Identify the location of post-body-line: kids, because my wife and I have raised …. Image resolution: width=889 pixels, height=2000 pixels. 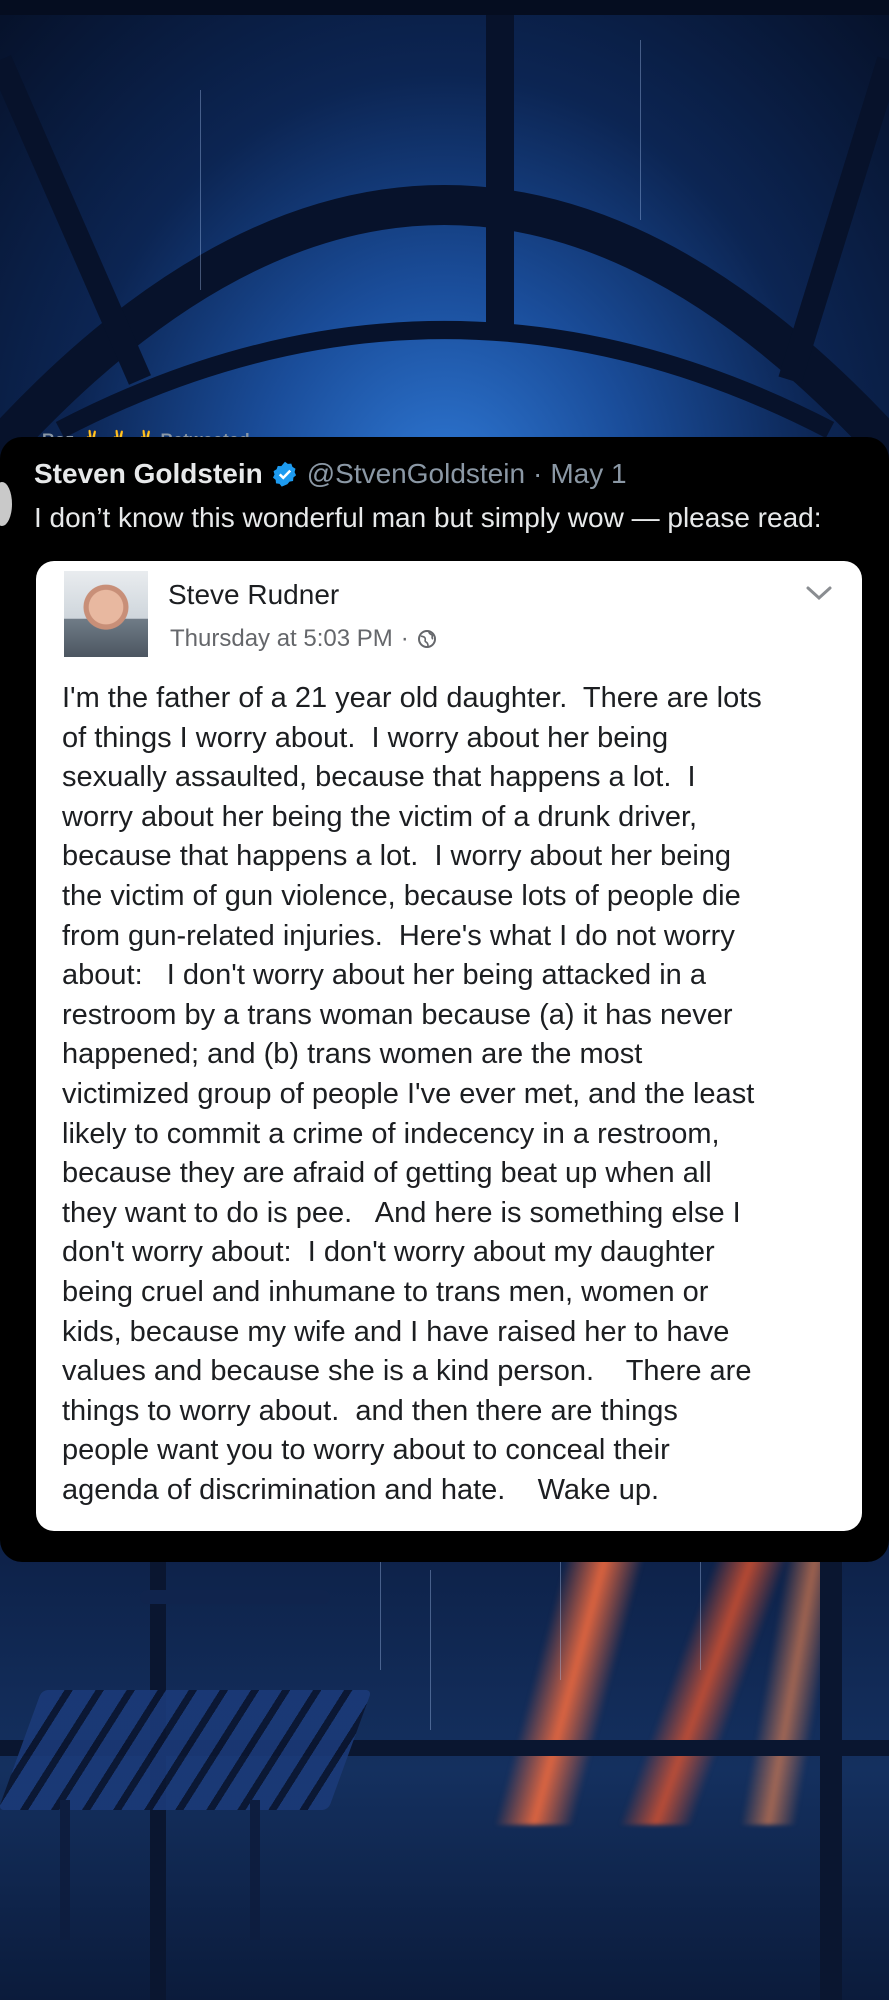
(396, 1331).